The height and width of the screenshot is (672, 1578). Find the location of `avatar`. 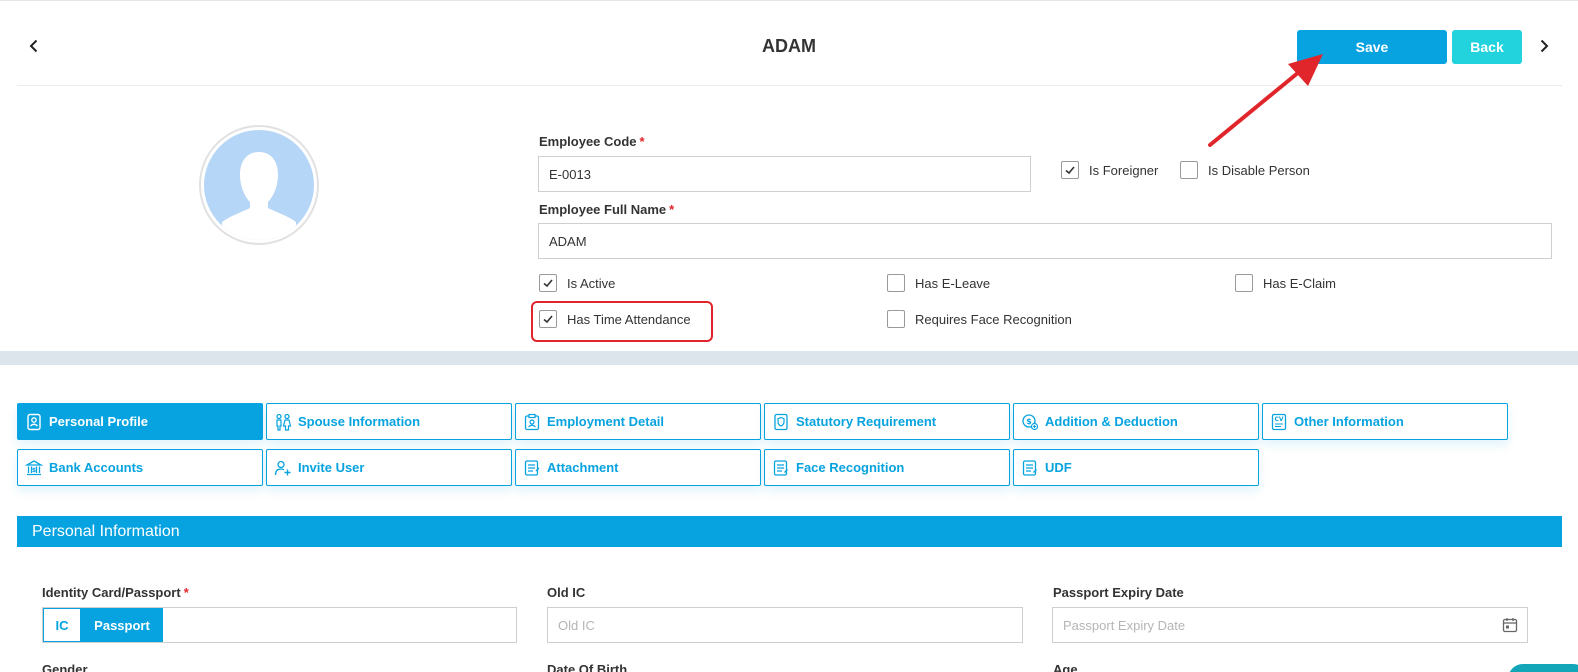

avatar is located at coordinates (259, 185).